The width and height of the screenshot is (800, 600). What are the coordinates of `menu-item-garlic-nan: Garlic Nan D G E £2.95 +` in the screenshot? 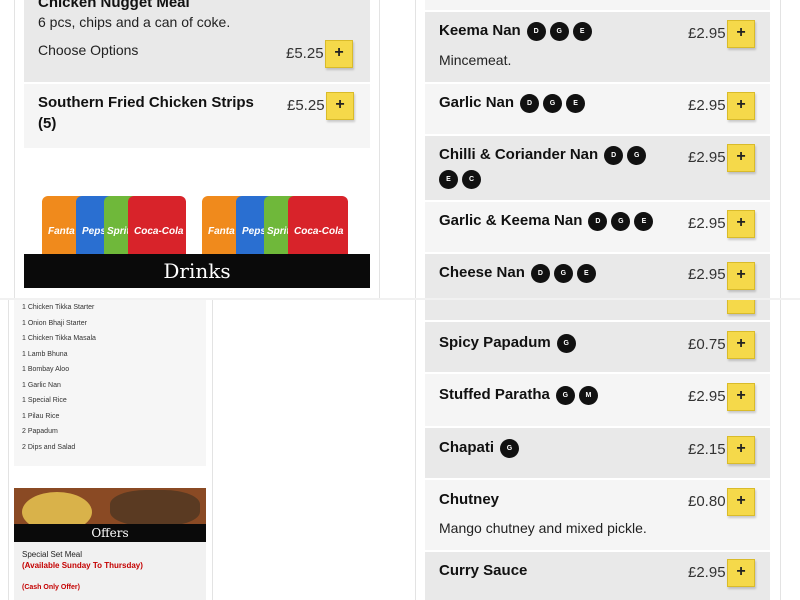 It's located at (597, 109).